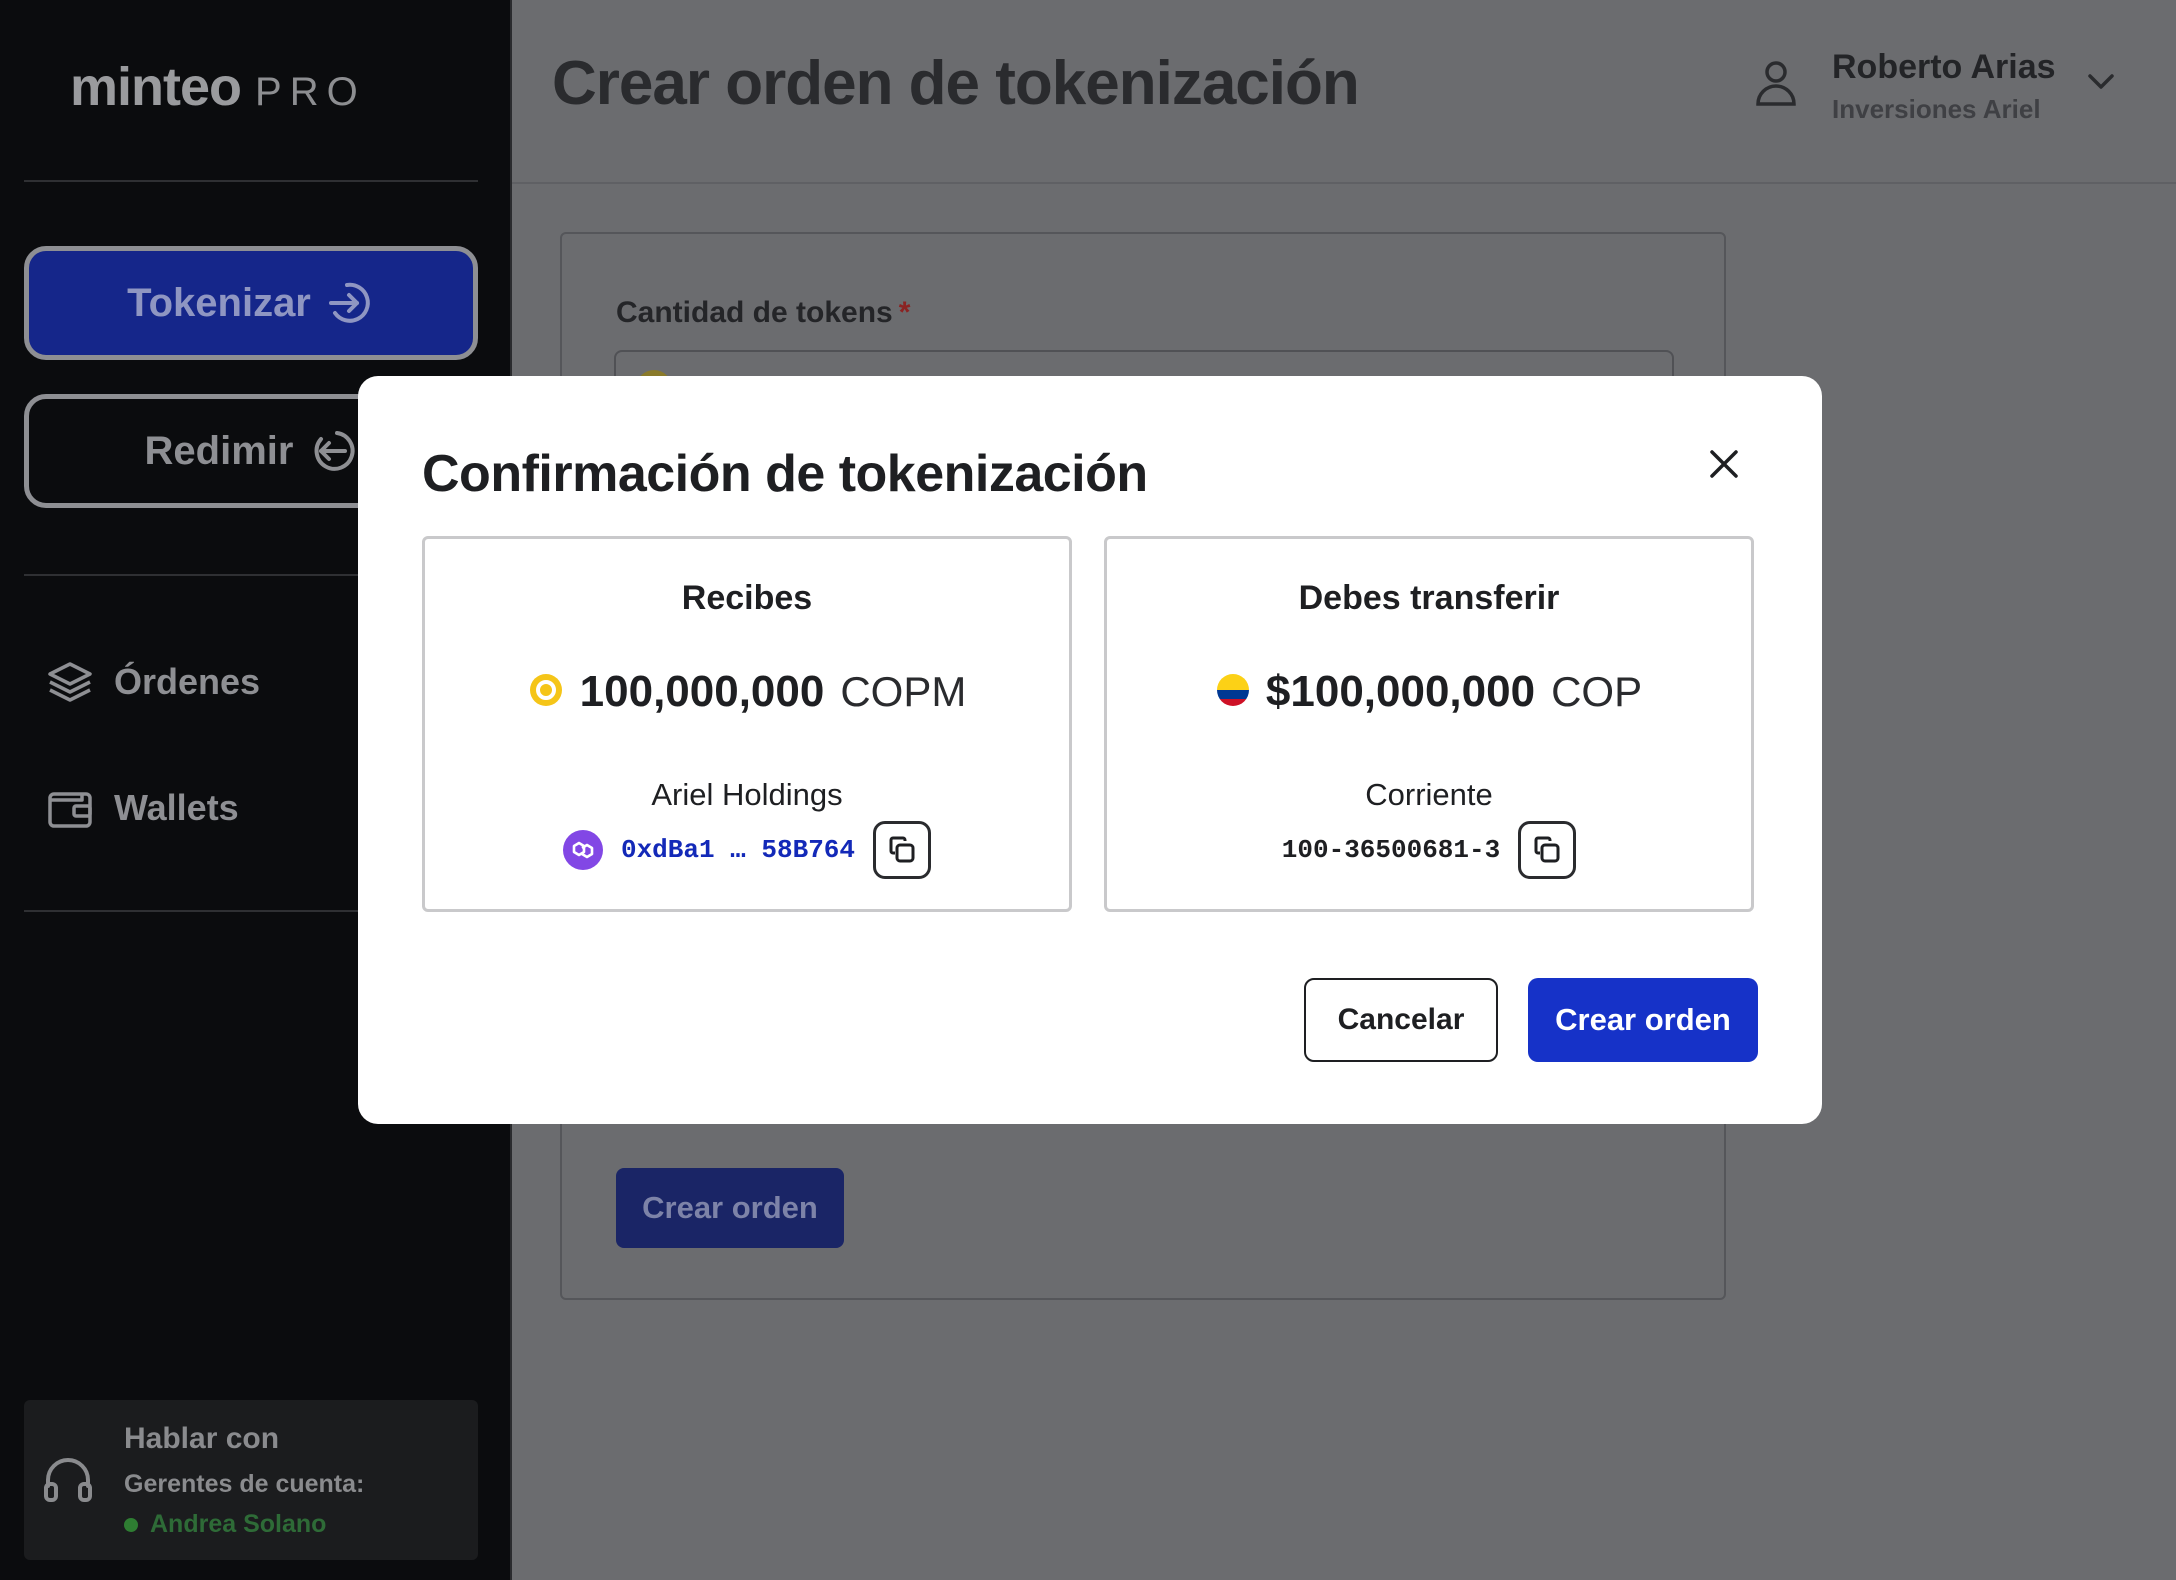 The image size is (2176, 1580). I want to click on user-icon, so click(1776, 86).